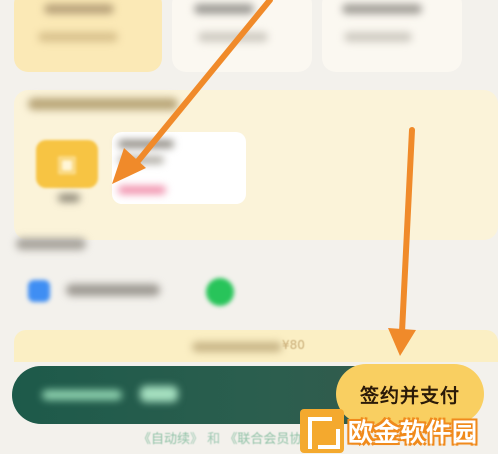 This screenshot has height=454, width=498. I want to click on watermark-text: 欧金软件园, so click(413, 432).